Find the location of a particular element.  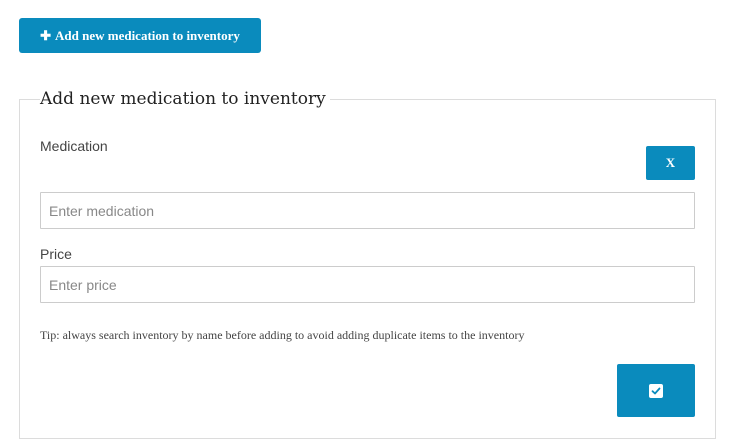

add-medication-button: ✚ Add new medication to inventory is located at coordinates (140, 35).